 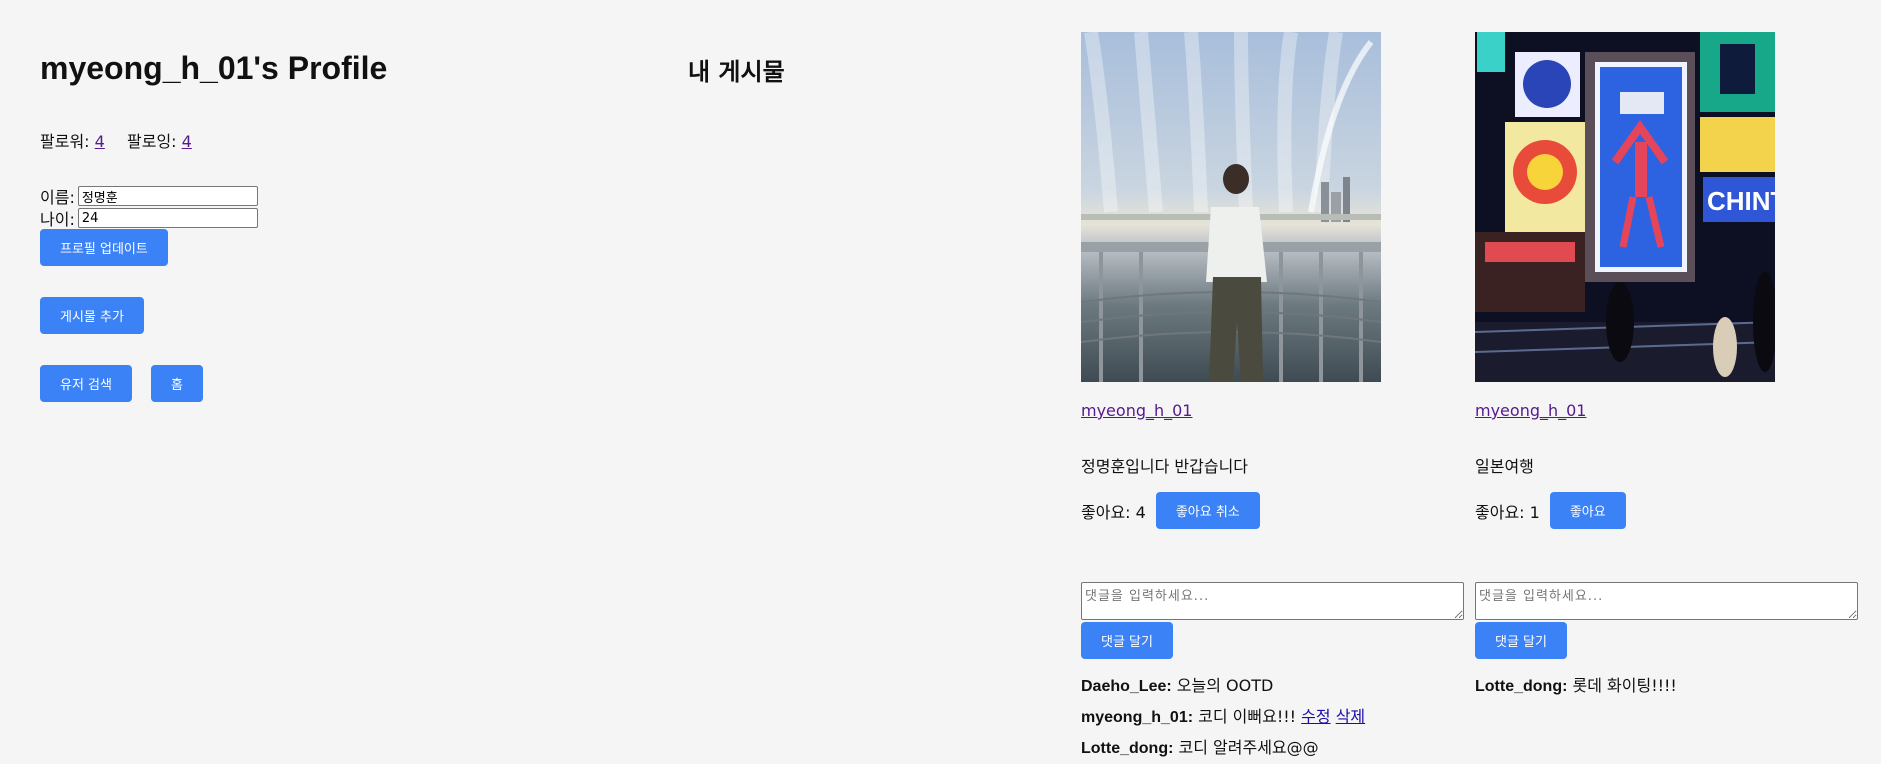 I want to click on following-label: 팔로잉:, so click(x=154, y=141).